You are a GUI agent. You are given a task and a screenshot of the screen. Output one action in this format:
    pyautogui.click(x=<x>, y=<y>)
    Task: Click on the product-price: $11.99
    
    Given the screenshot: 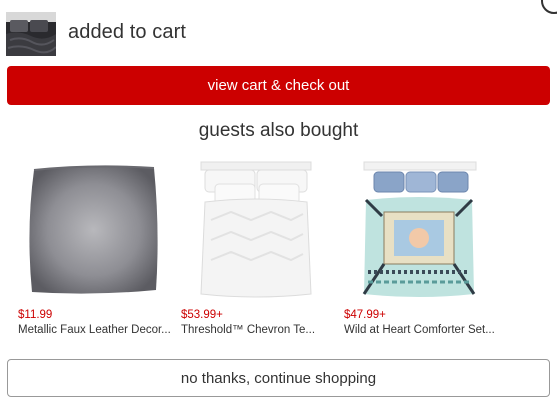 What is the action you would take?
    pyautogui.click(x=35, y=315)
    